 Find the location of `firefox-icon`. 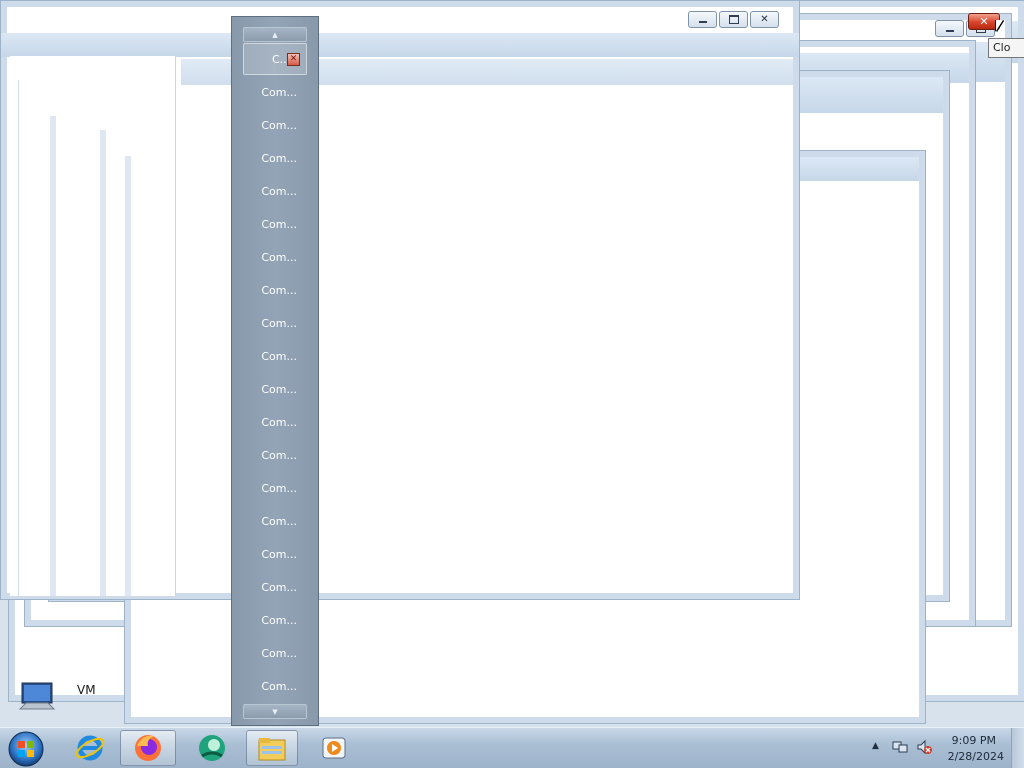

firefox-icon is located at coordinates (148, 748).